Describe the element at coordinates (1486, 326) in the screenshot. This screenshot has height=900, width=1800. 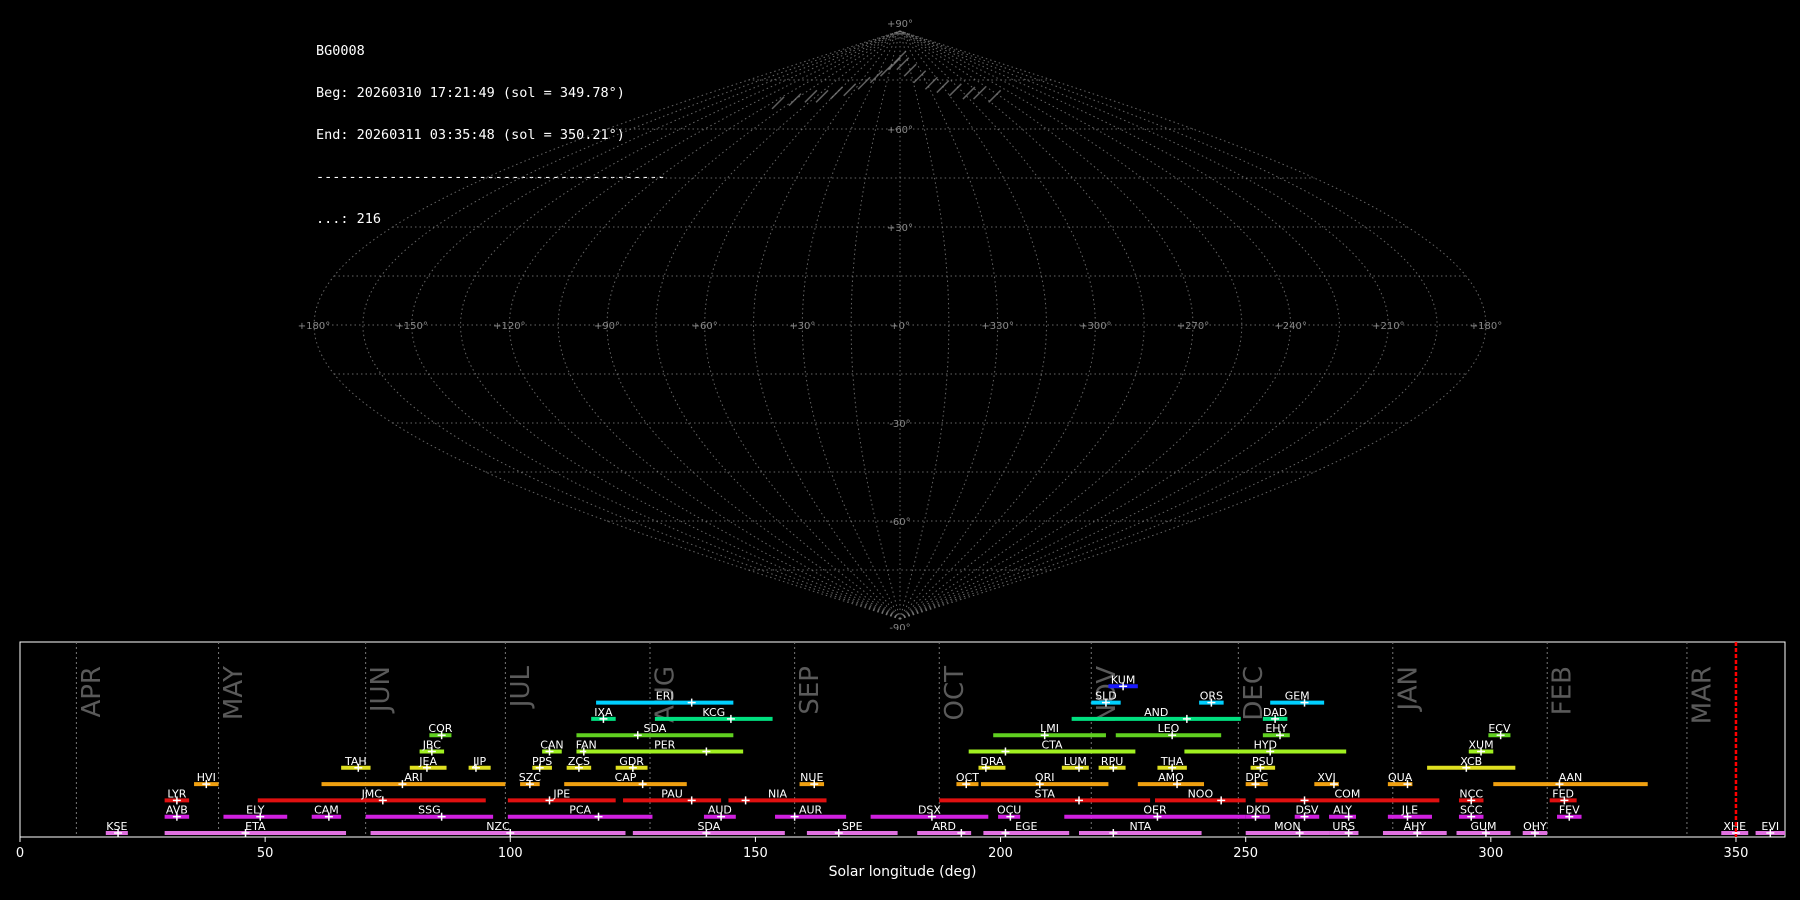
I see `lon-tick-label: +180°` at that location.